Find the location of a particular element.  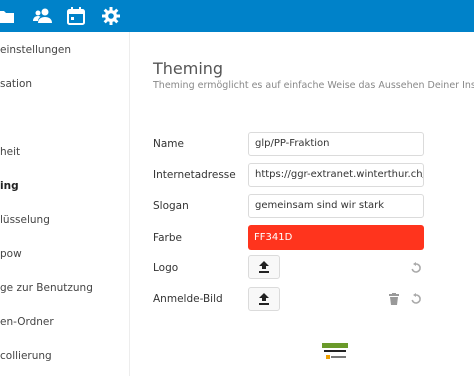

calendar-icon is located at coordinates (76, 16).